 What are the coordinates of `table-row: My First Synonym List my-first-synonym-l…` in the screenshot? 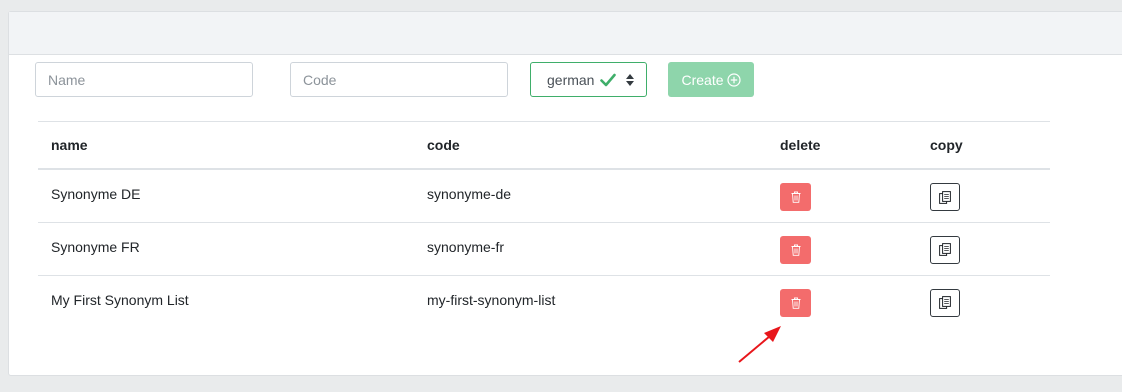 It's located at (544, 301).